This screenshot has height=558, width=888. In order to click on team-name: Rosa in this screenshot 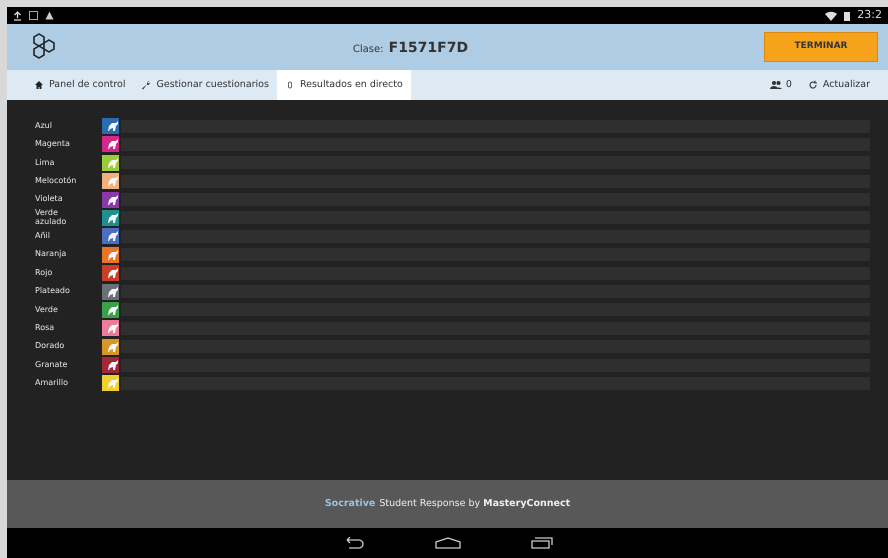, I will do `click(45, 328)`.